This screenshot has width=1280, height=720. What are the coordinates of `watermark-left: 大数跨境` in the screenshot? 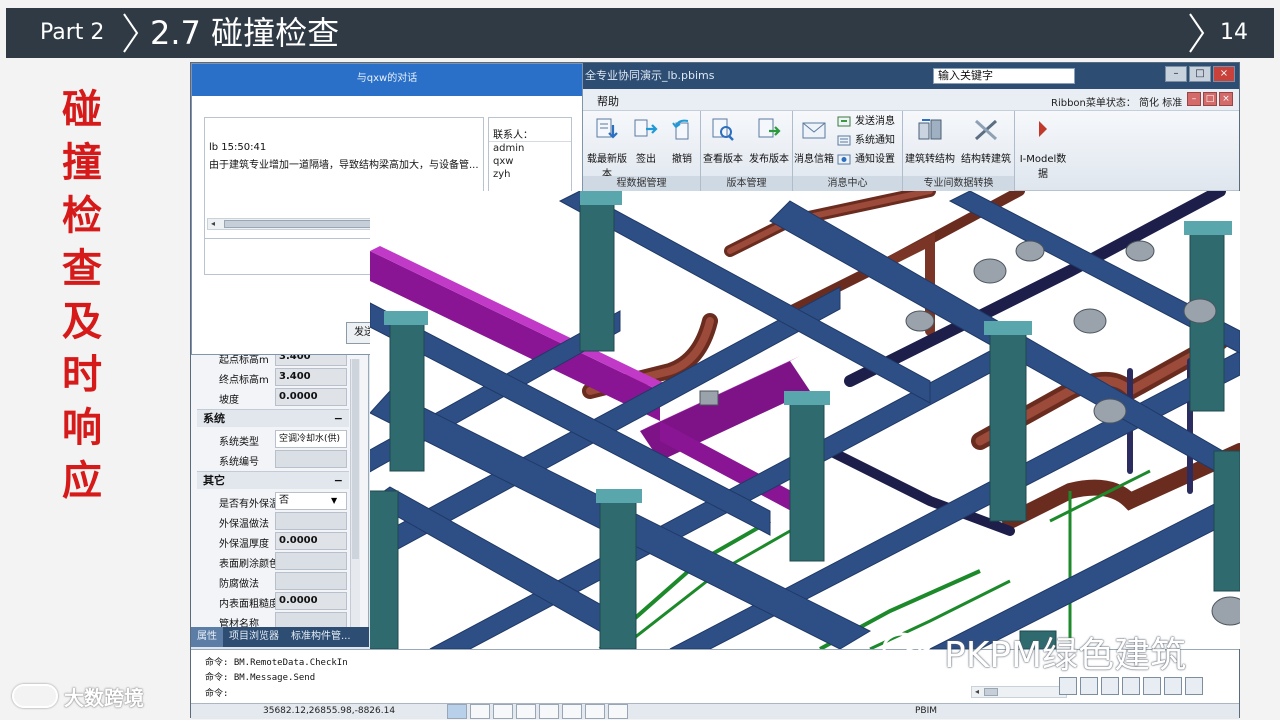 It's located at (78, 696).